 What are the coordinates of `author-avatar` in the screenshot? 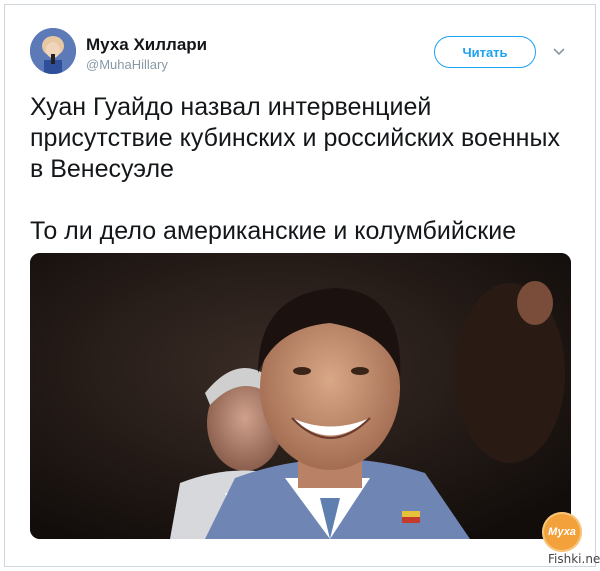 It's located at (53, 51).